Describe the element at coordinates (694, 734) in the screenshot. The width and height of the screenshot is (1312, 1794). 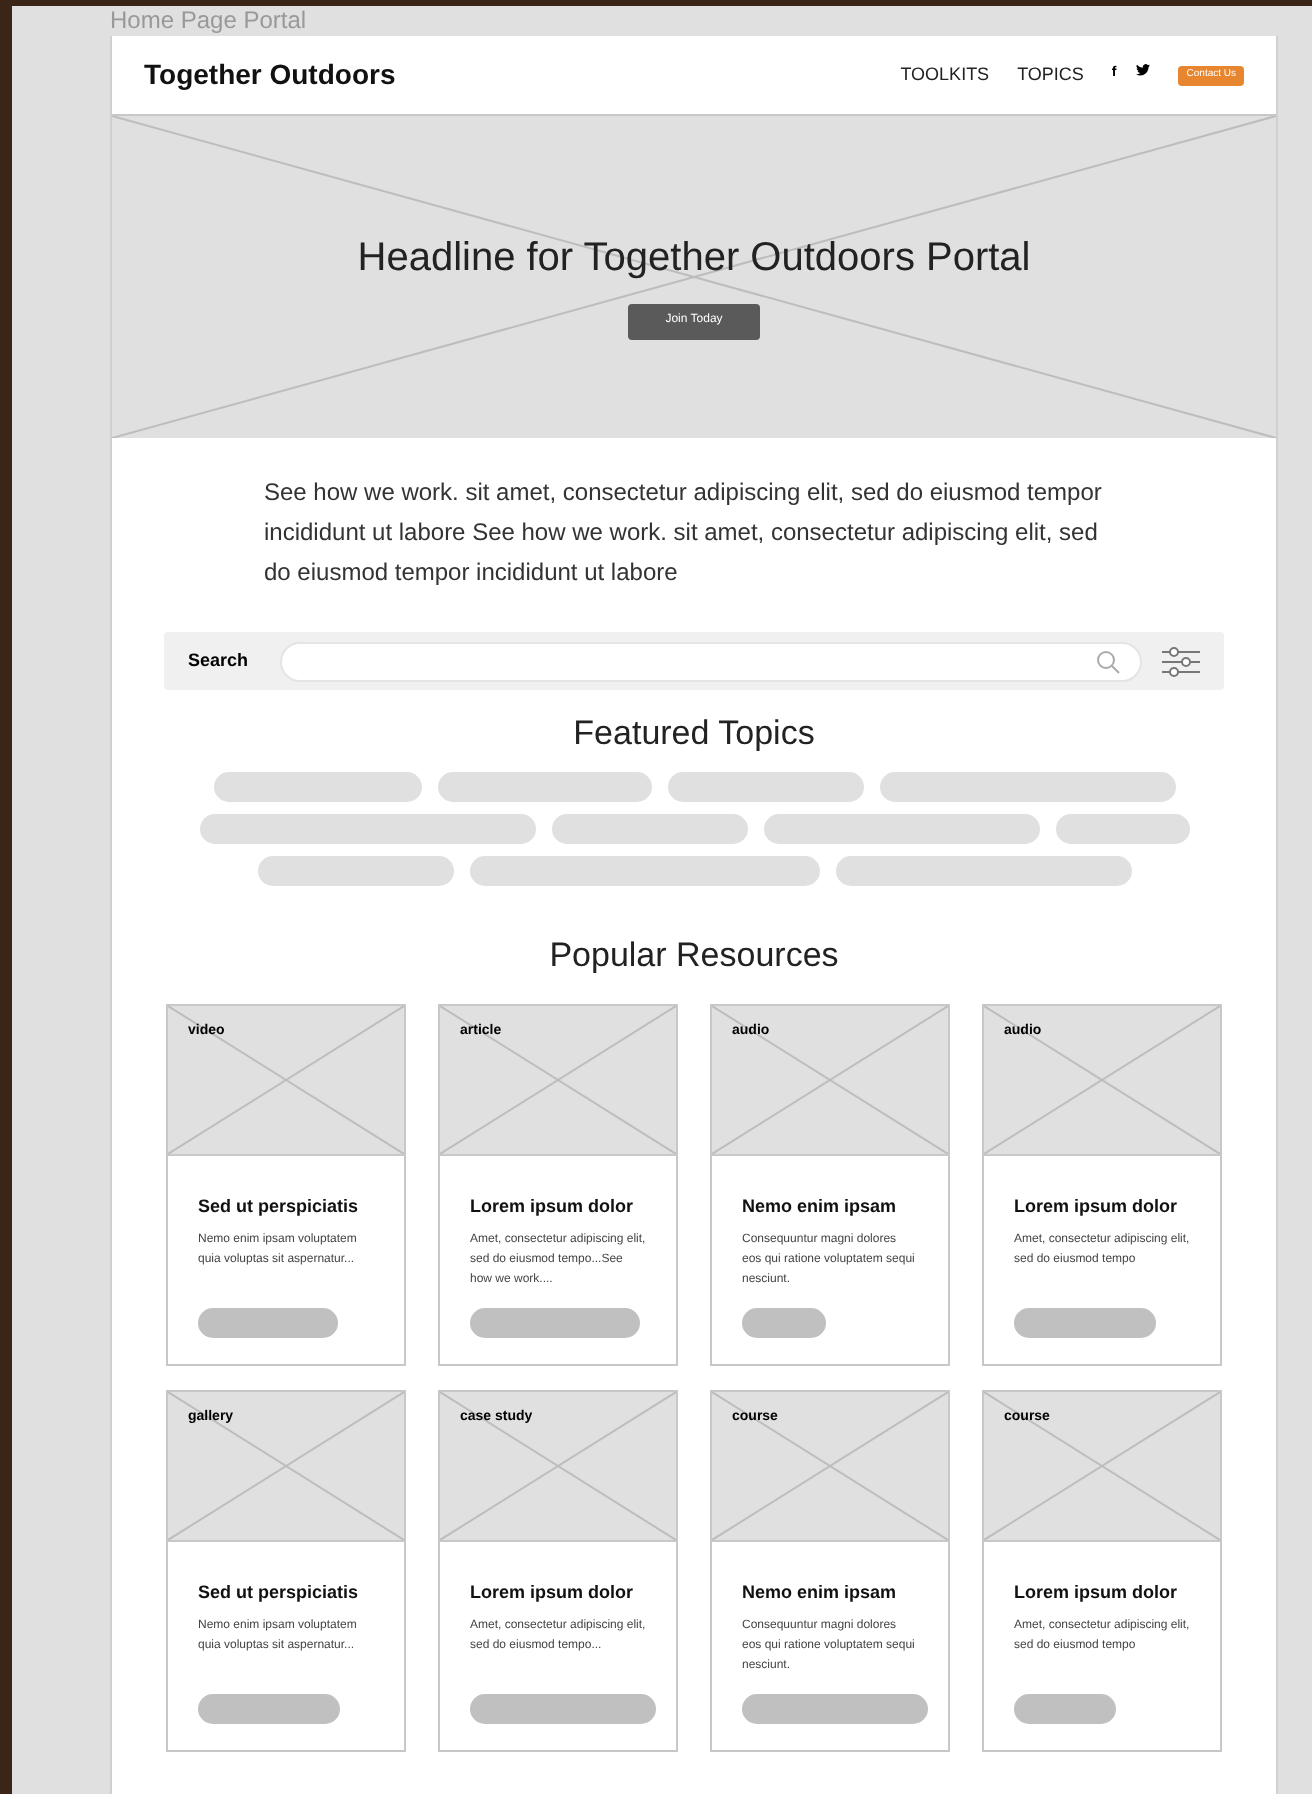
I see `featured-topics-heading: Featured Topics` at that location.